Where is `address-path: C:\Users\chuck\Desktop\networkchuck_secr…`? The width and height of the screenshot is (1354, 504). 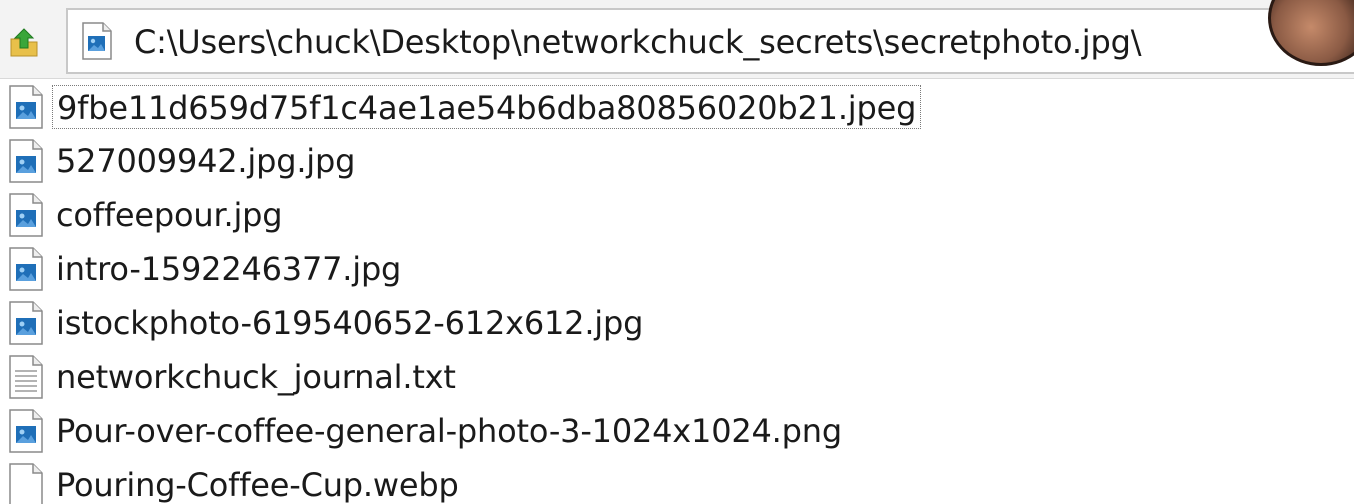 address-path: C:\Users\chuck\Desktop\networkchuck_secr… is located at coordinates (637, 42).